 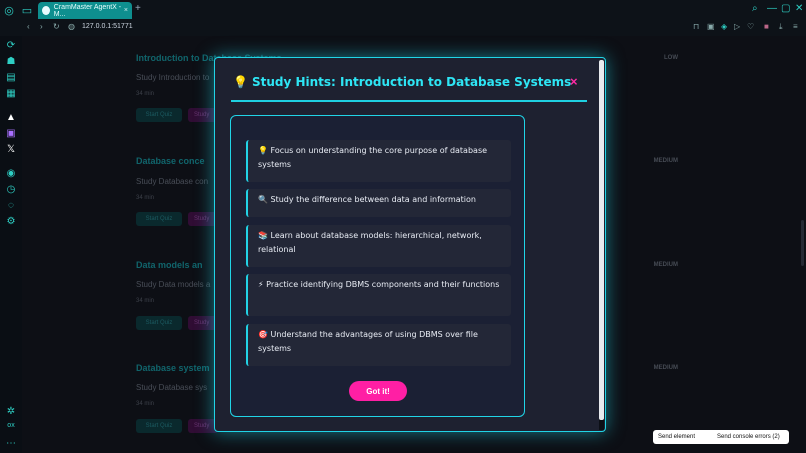 What do you see at coordinates (724, 26) in the screenshot?
I see `shield-icon: ◈` at bounding box center [724, 26].